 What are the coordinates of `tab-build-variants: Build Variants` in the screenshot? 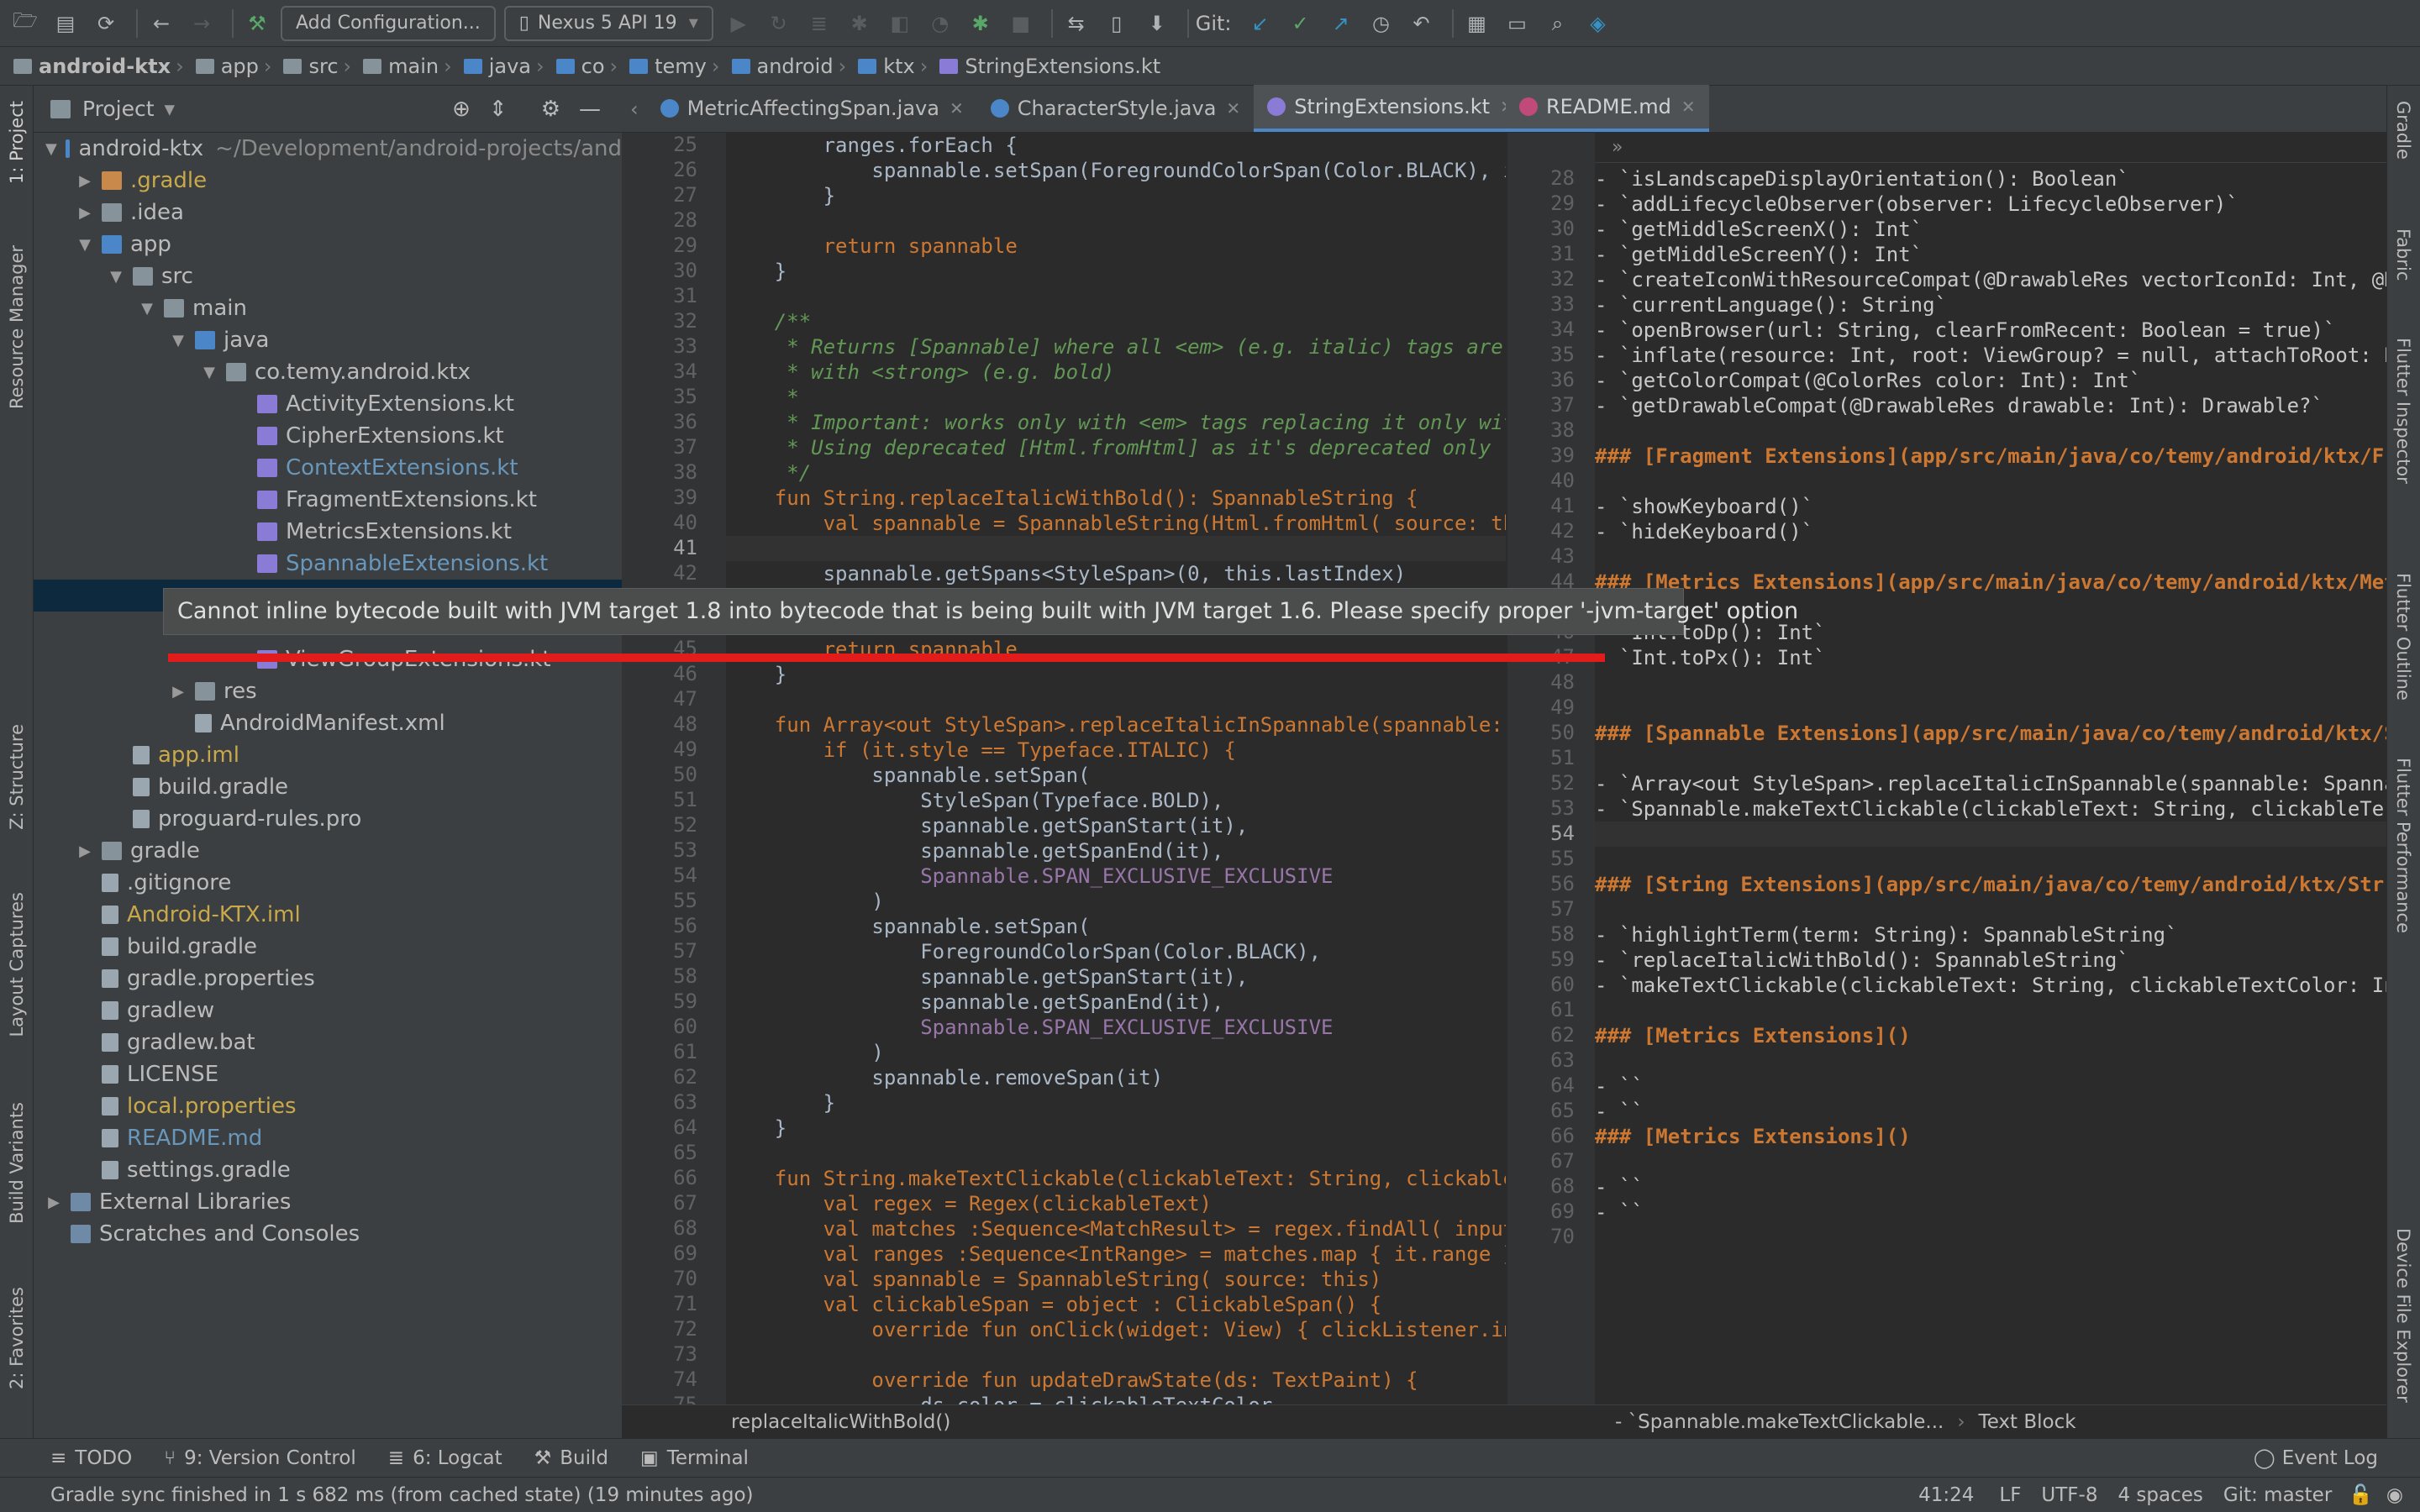 It's located at (17, 1163).